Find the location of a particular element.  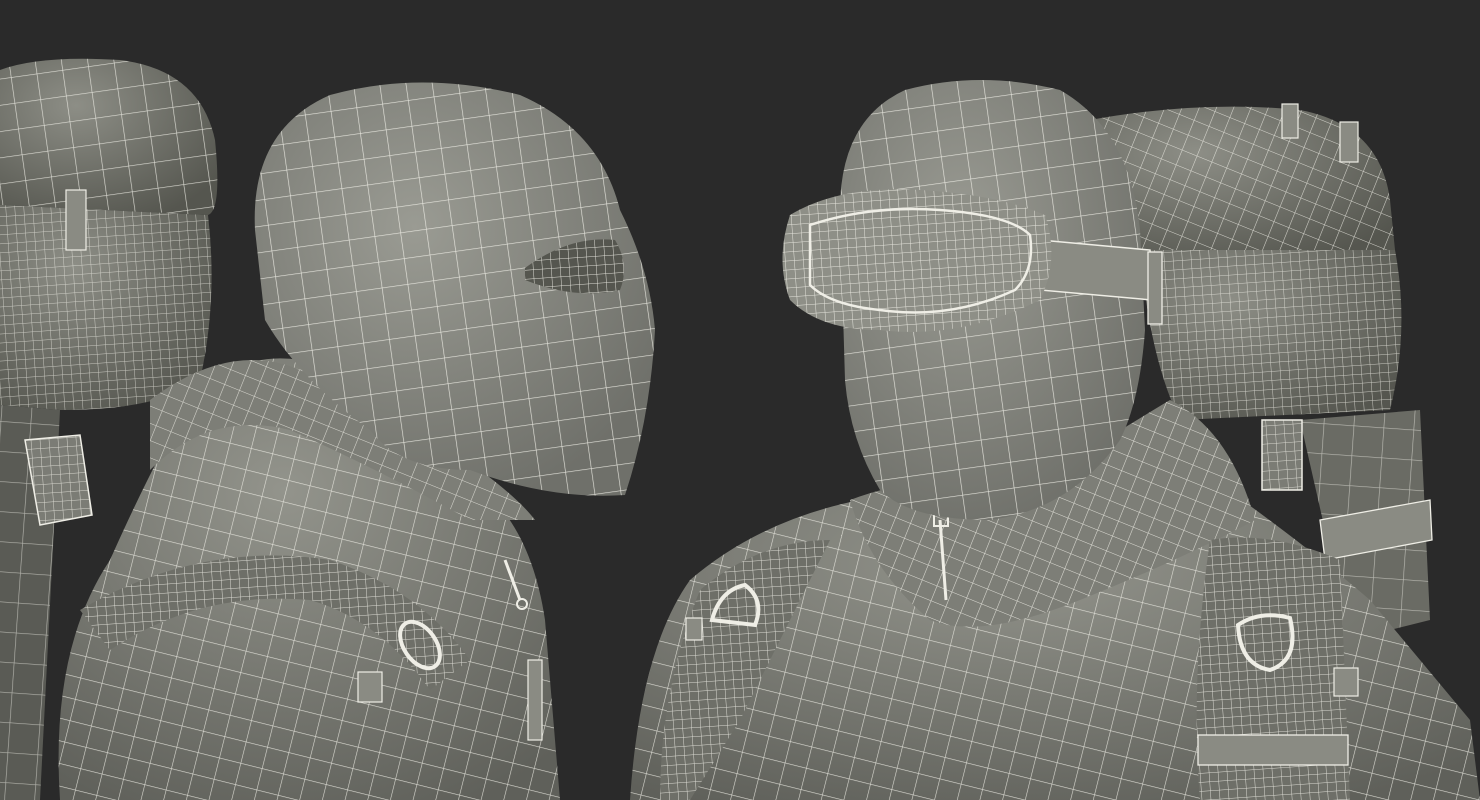

left-strap-tab is located at coordinates (76, 220).